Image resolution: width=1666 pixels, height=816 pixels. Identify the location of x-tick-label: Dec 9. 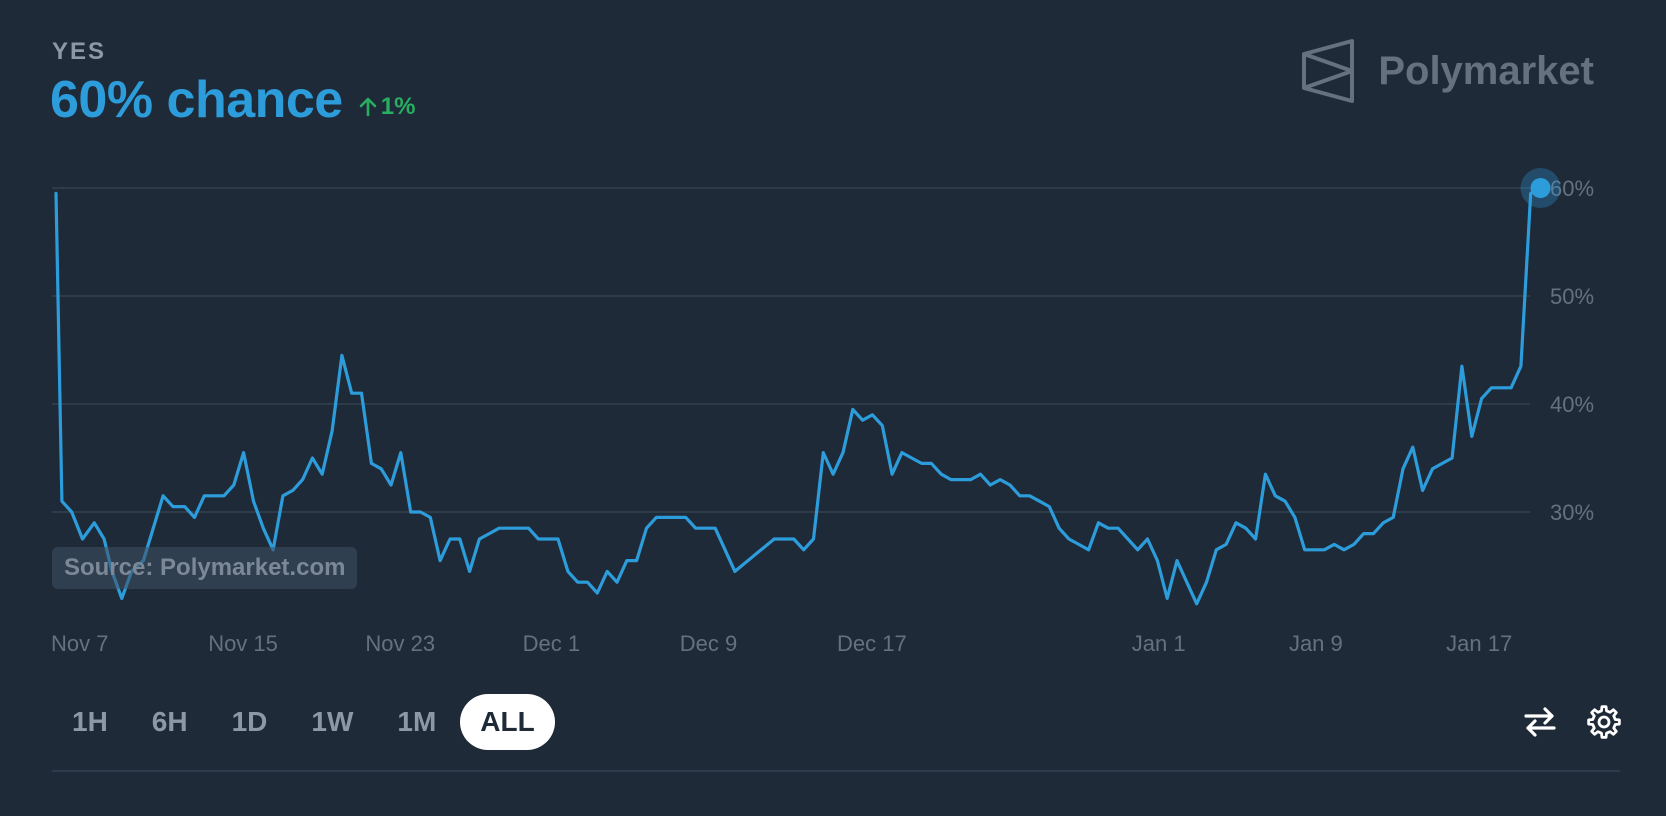
(708, 643).